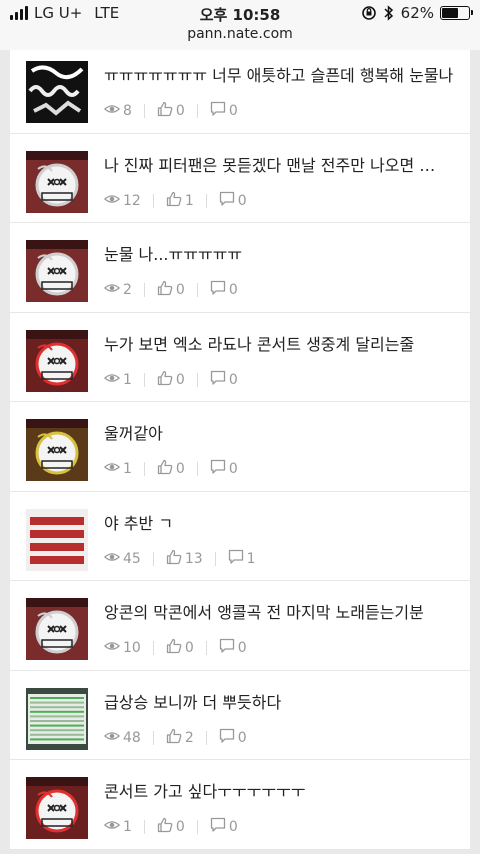 The width and height of the screenshot is (480, 854). Describe the element at coordinates (279, 524) in the screenshot. I see `post-title: 야 추반 ㄱ` at that location.